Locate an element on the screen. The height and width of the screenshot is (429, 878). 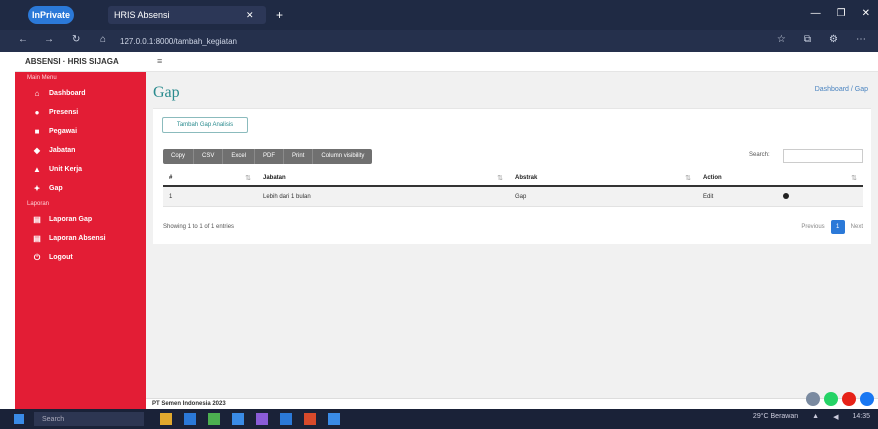
sidebar-item-logout: ⏻ Logout is located at coordinates (80, 257).